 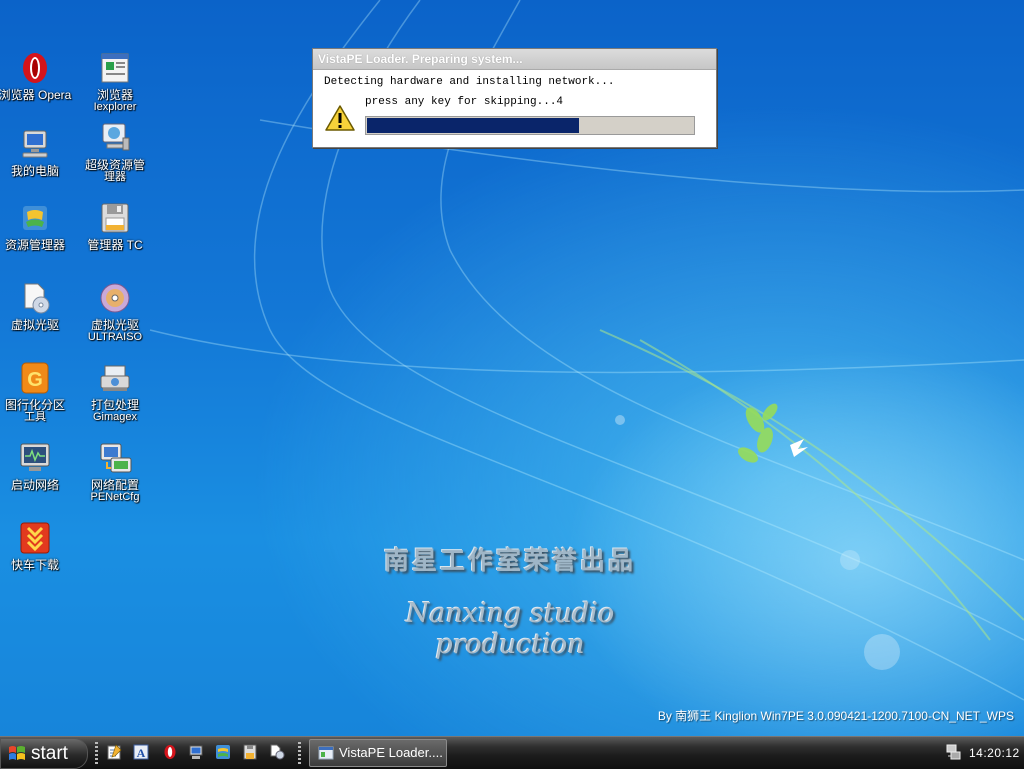 I want to click on desktop-icon-label: 打包处理, so click(x=114, y=405).